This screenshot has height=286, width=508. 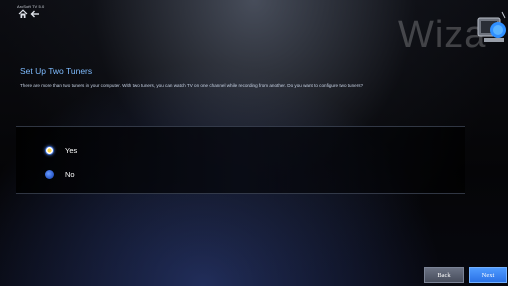 I want to click on radio-yes-selected, so click(x=49, y=150).